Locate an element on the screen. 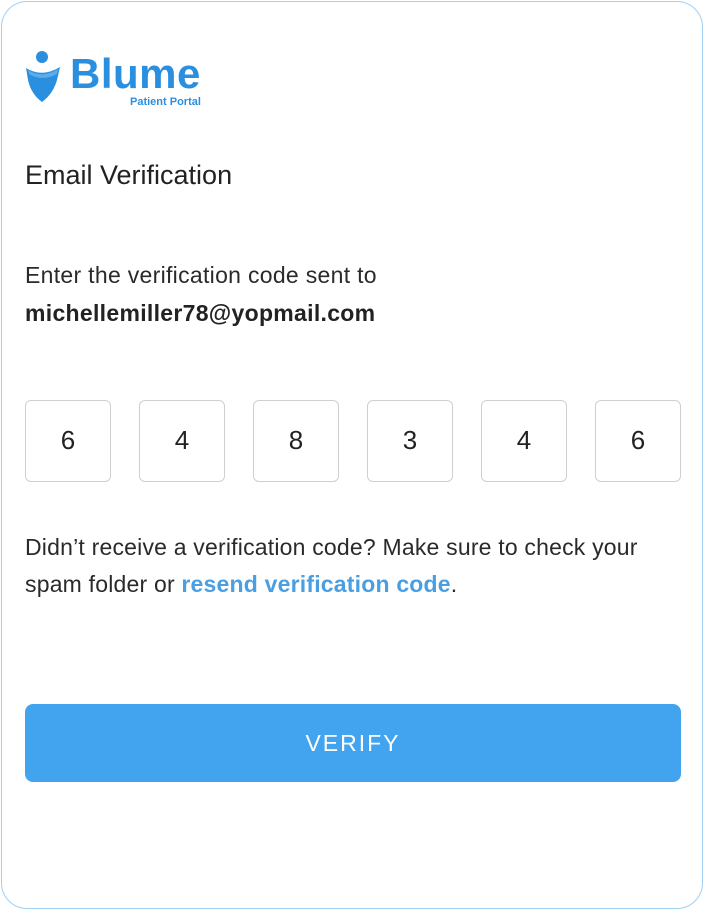 This screenshot has height=910, width=704. recipient-email: michellemiller78@yopmail.com is located at coordinates (200, 313).